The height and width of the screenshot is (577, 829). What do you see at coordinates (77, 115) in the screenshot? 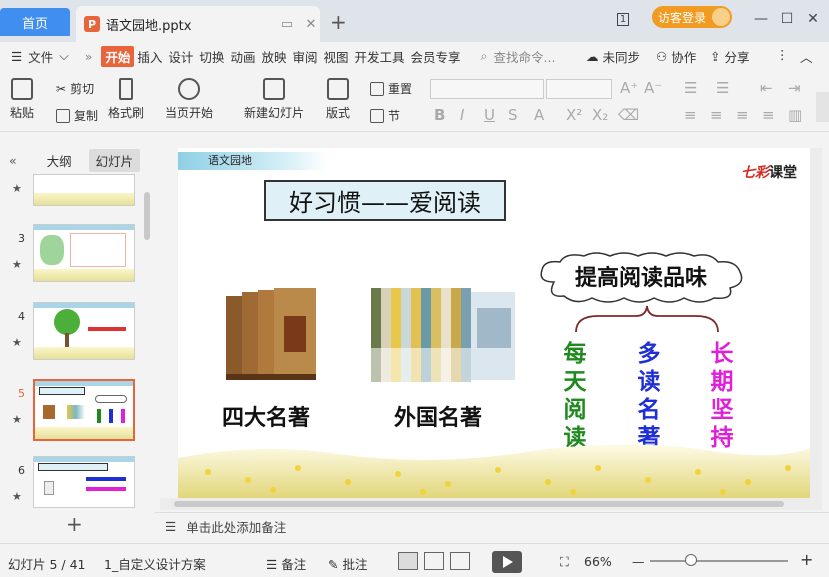
I see `copy-button: 复制` at bounding box center [77, 115].